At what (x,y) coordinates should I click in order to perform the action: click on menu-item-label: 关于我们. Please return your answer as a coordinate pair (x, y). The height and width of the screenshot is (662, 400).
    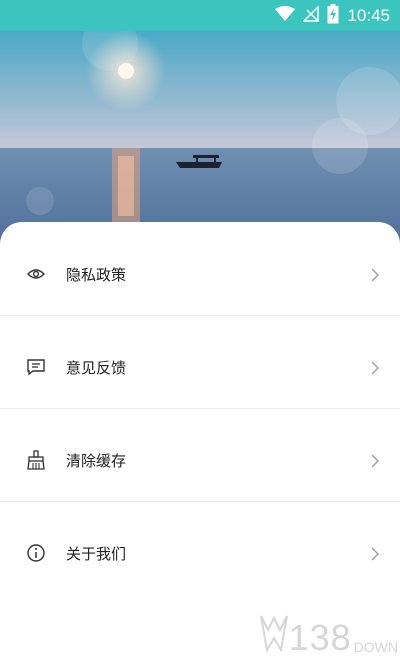
    Looking at the image, I should click on (96, 553).